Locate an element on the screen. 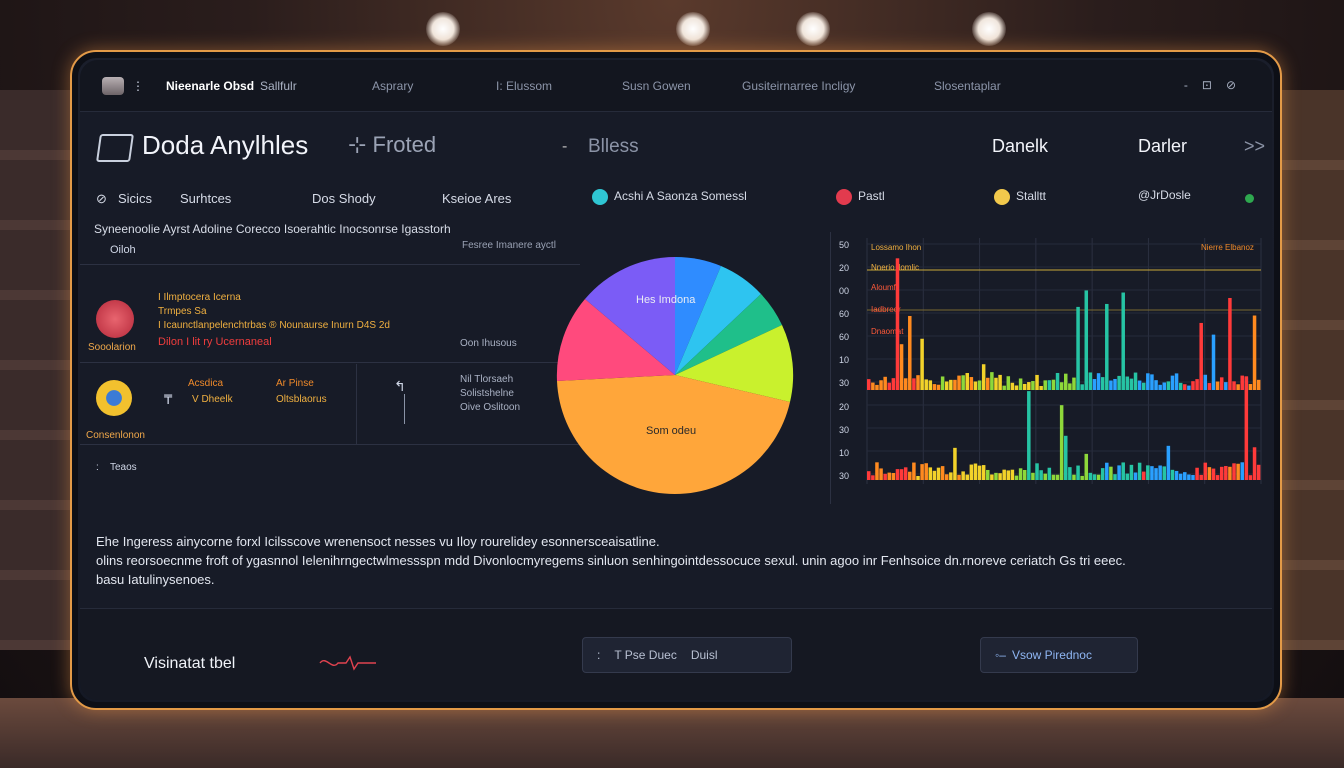 The width and height of the screenshot is (1344, 768). card2-info-3: Oive Oslitoon is located at coordinates (490, 407).